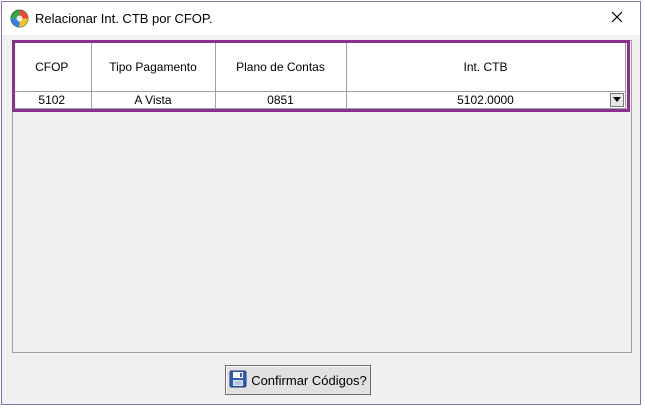 This screenshot has width=645, height=410. I want to click on app-globe-icon, so click(19, 18).